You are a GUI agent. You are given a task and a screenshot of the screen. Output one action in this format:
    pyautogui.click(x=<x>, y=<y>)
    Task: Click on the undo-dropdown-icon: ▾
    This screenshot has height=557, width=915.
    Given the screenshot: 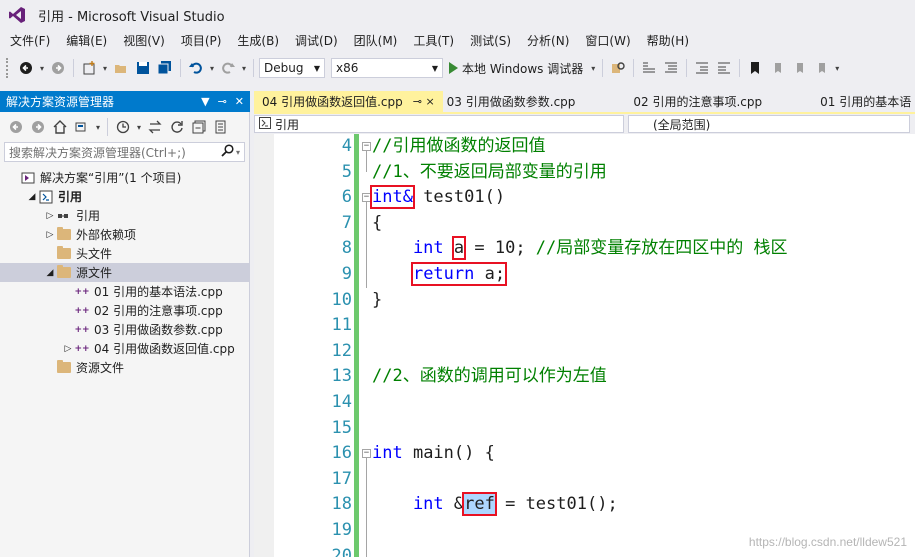 What is the action you would take?
    pyautogui.click(x=212, y=68)
    